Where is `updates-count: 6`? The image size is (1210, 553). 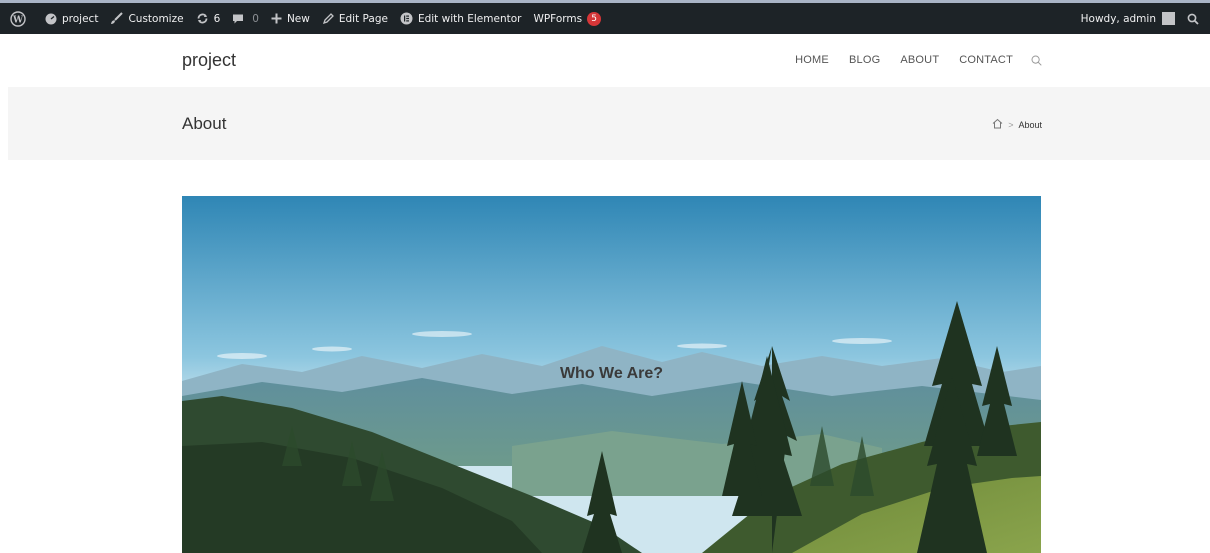 updates-count: 6 is located at coordinates (217, 18).